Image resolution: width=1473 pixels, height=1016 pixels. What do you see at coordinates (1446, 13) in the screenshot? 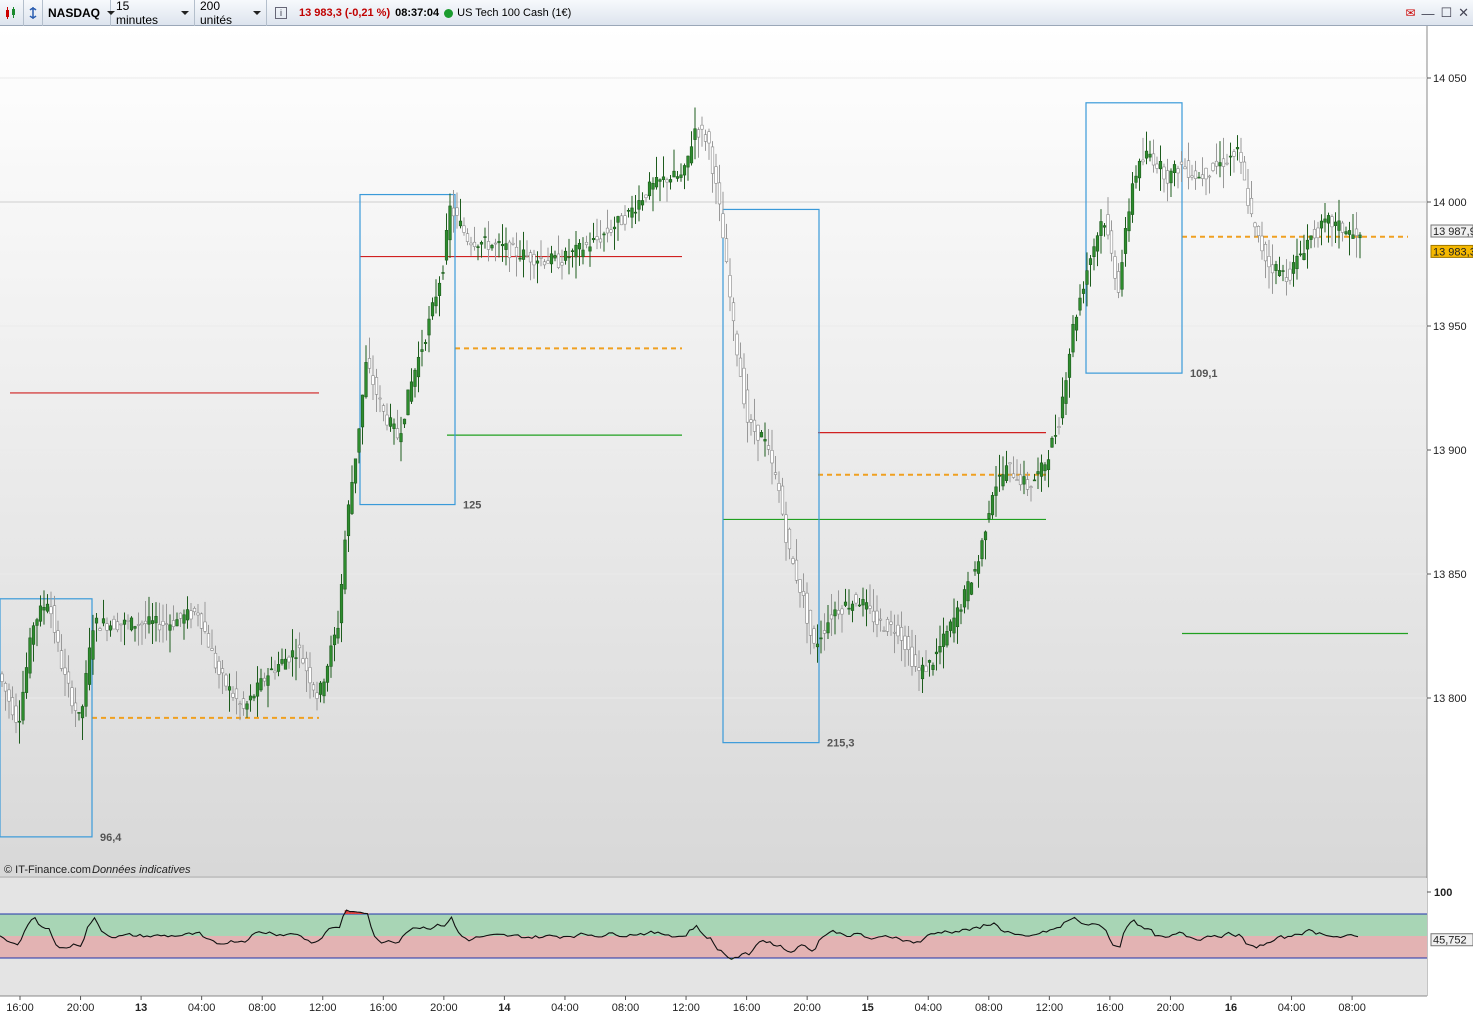
I see `maximize-icon: ☐` at bounding box center [1446, 13].